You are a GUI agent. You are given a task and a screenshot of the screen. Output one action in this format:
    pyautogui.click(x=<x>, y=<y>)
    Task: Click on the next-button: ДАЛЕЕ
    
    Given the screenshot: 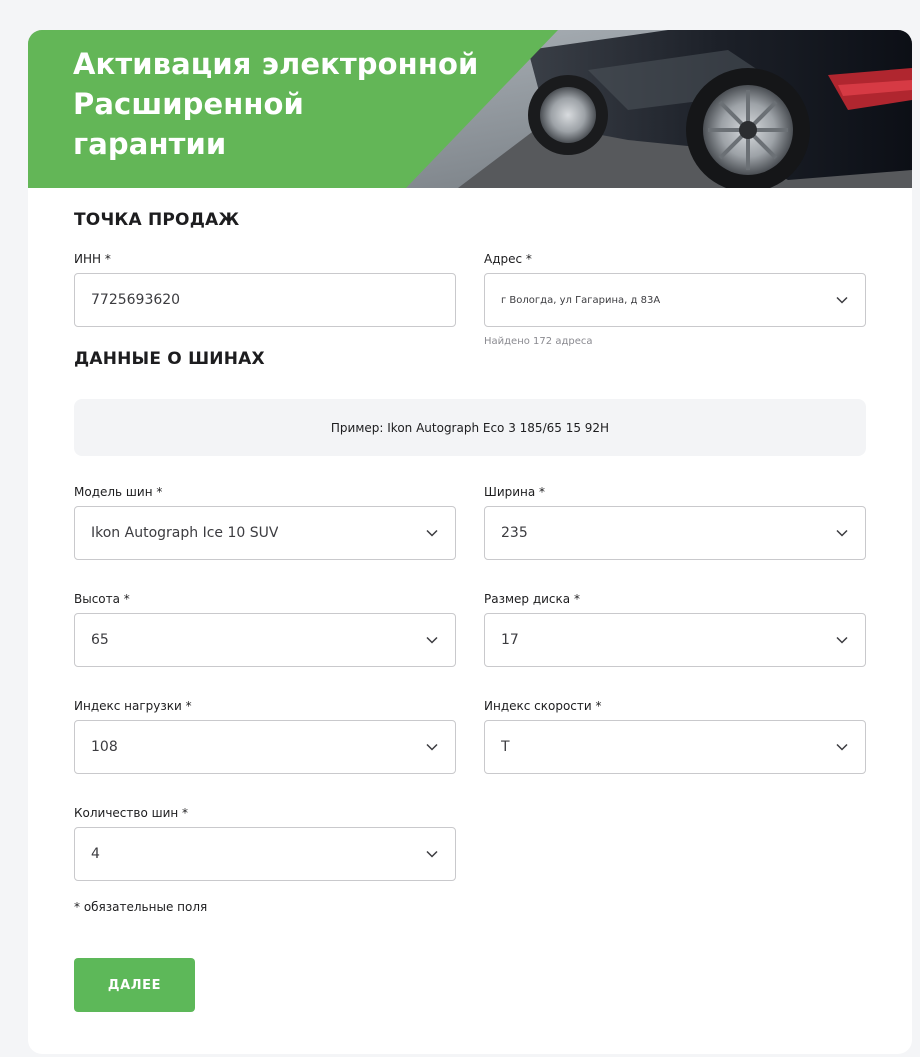 What is the action you would take?
    pyautogui.click(x=134, y=985)
    